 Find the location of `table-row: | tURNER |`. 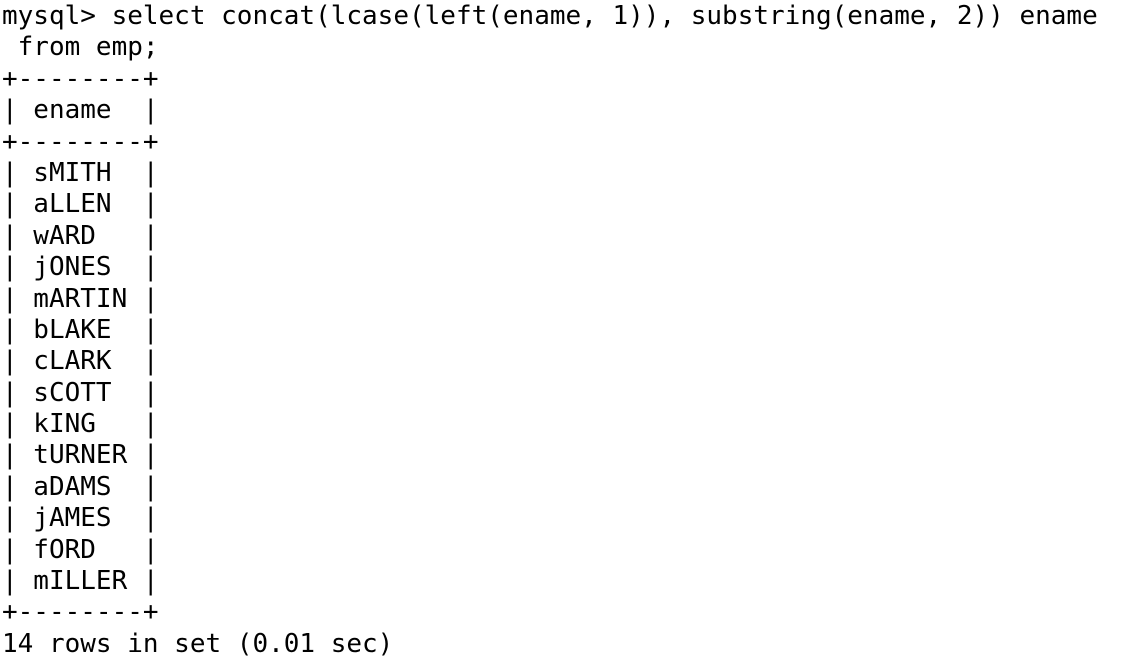

table-row: | tURNER | is located at coordinates (80, 455).